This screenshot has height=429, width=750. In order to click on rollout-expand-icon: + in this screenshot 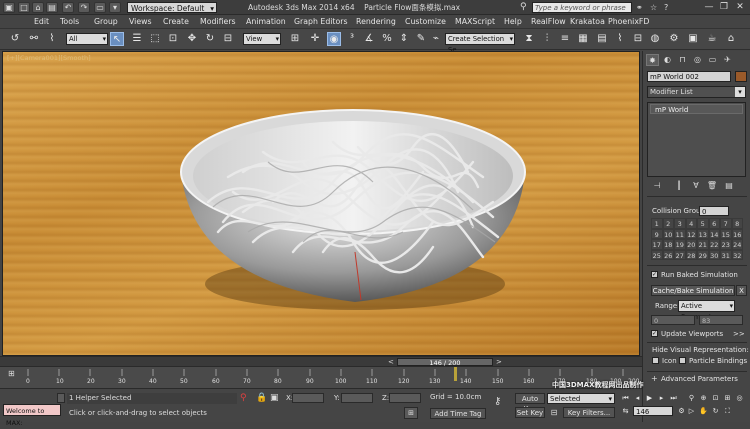, I will do `click(655, 379)`.